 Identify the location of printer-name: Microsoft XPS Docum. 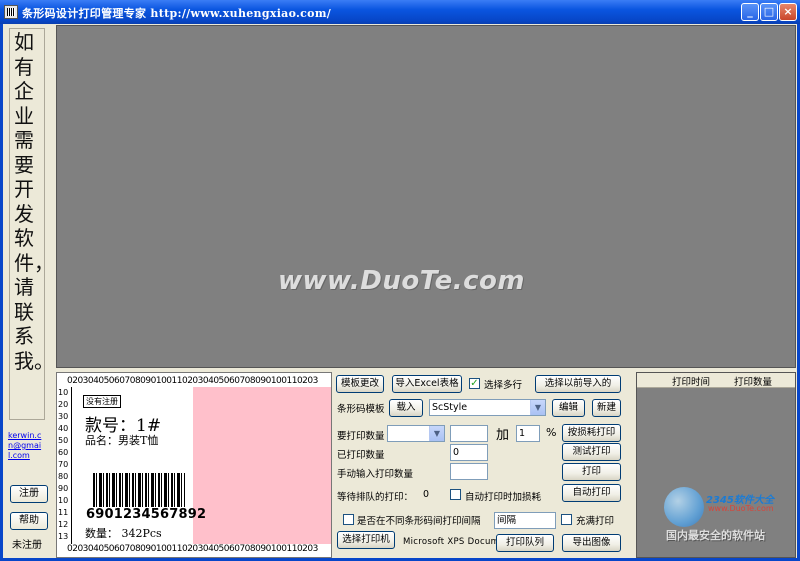
(451, 542).